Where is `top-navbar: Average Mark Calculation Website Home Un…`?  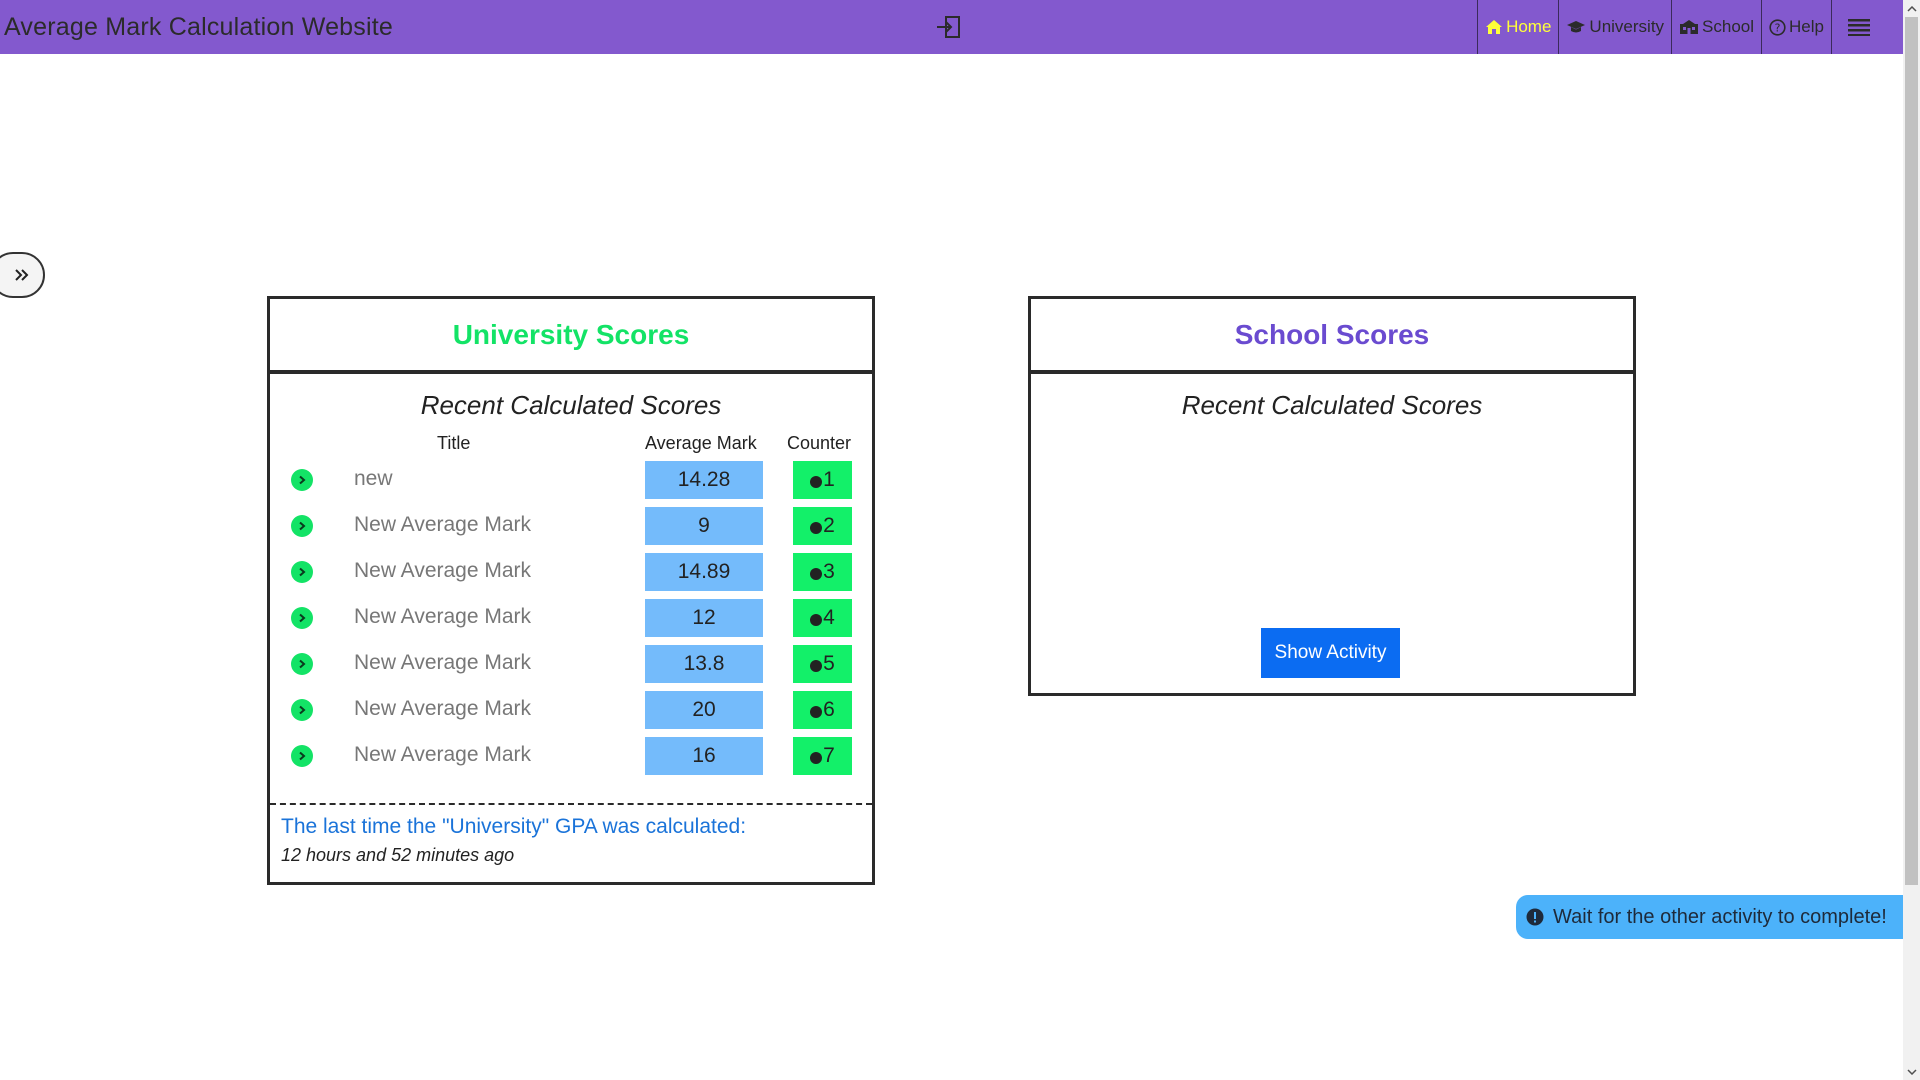
top-navbar: Average Mark Calculation Website Home Un… is located at coordinates (951, 27).